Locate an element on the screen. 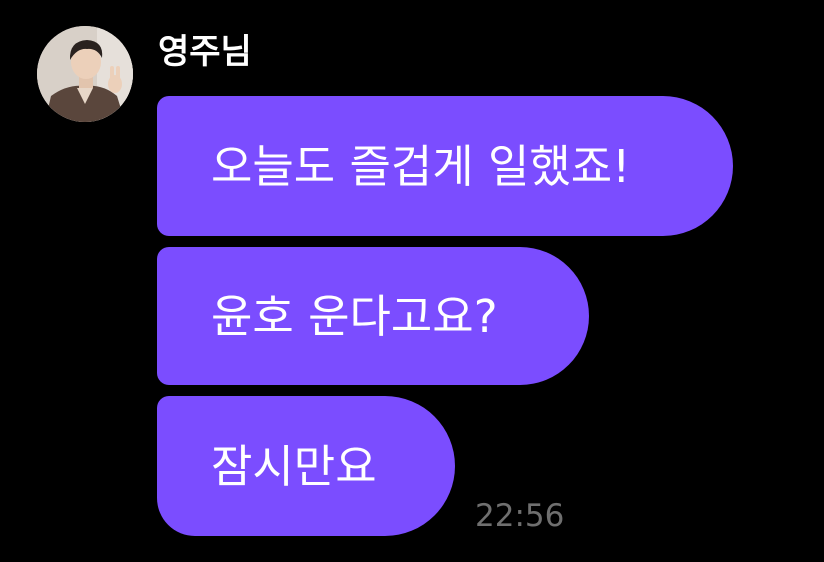 Image resolution: width=824 pixels, height=562 pixels. profile-photo-icon is located at coordinates (85, 74).